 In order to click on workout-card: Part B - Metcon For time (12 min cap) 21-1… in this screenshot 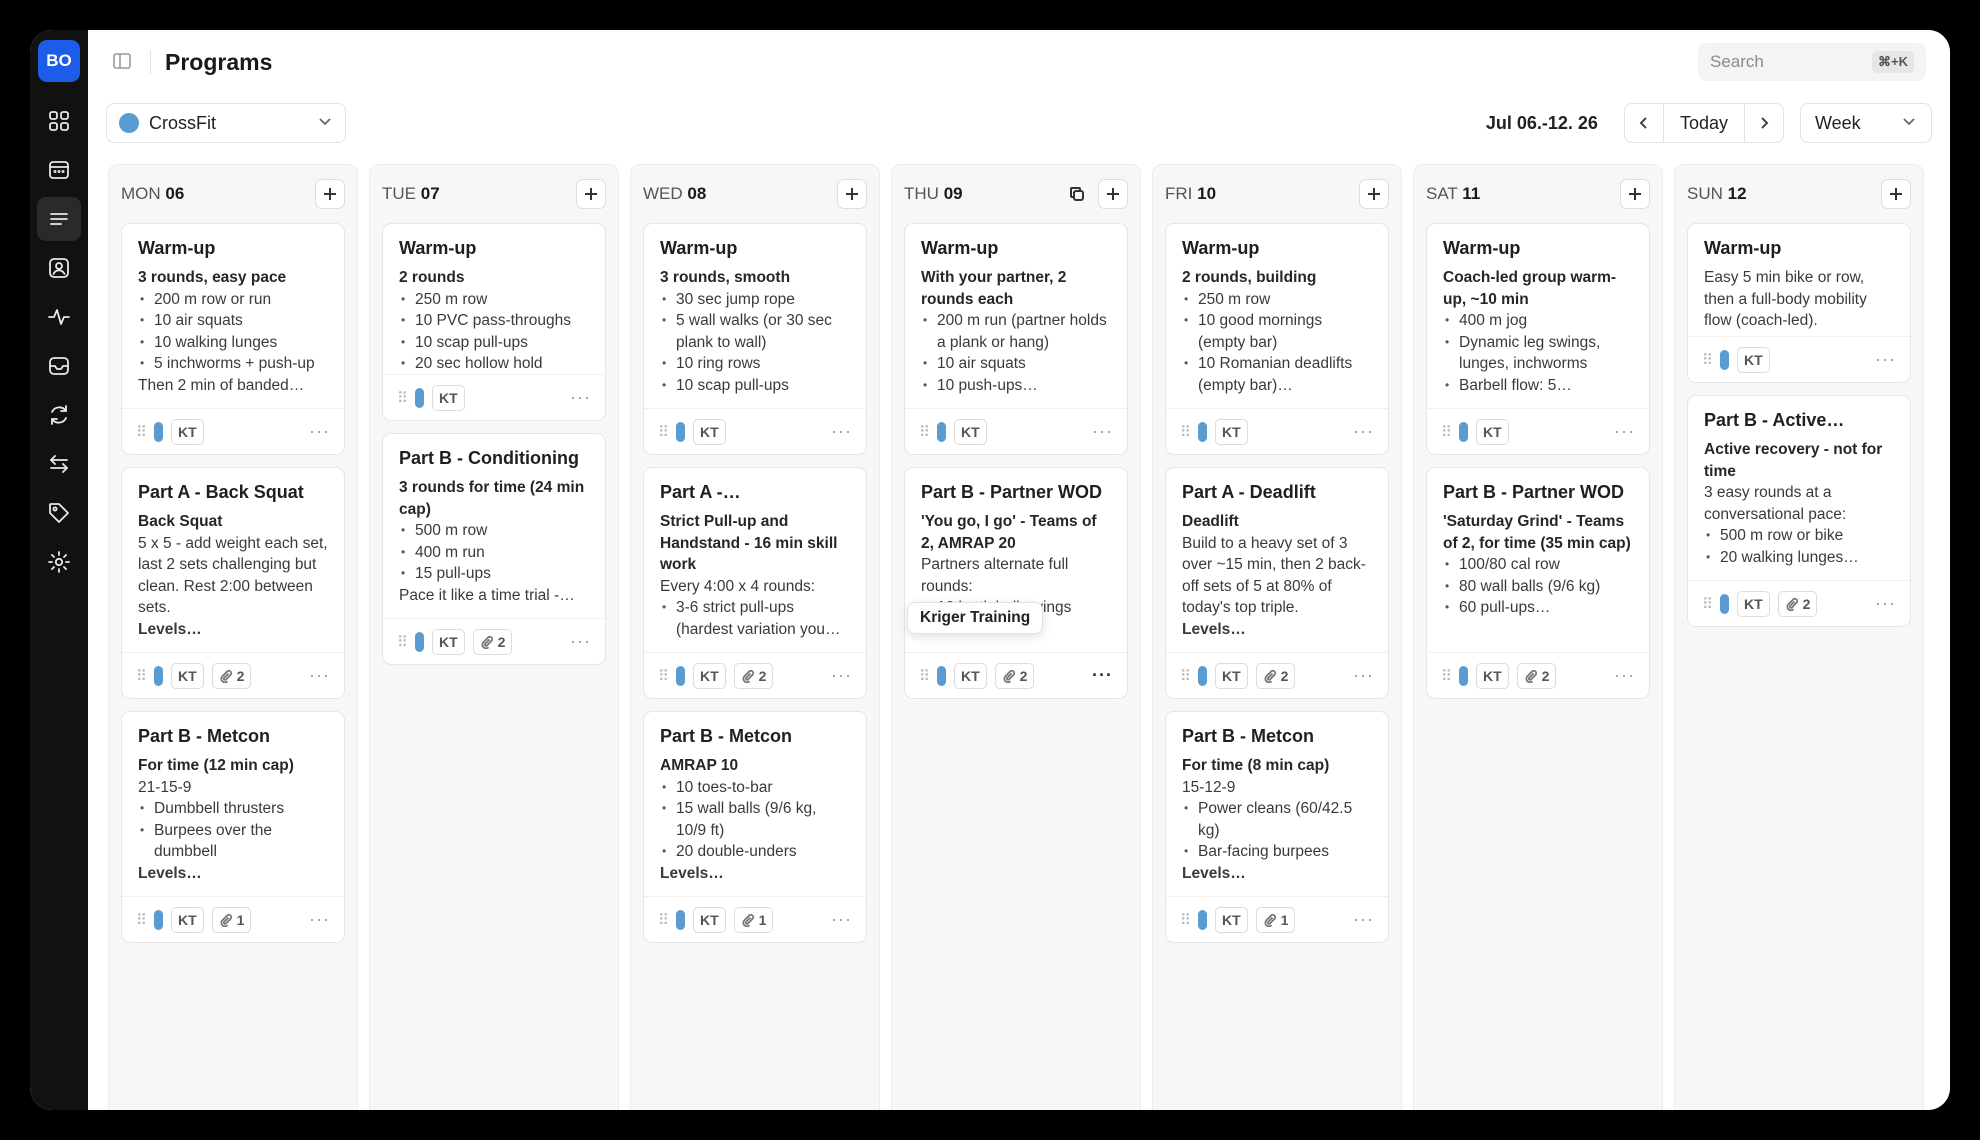, I will do `click(233, 827)`.